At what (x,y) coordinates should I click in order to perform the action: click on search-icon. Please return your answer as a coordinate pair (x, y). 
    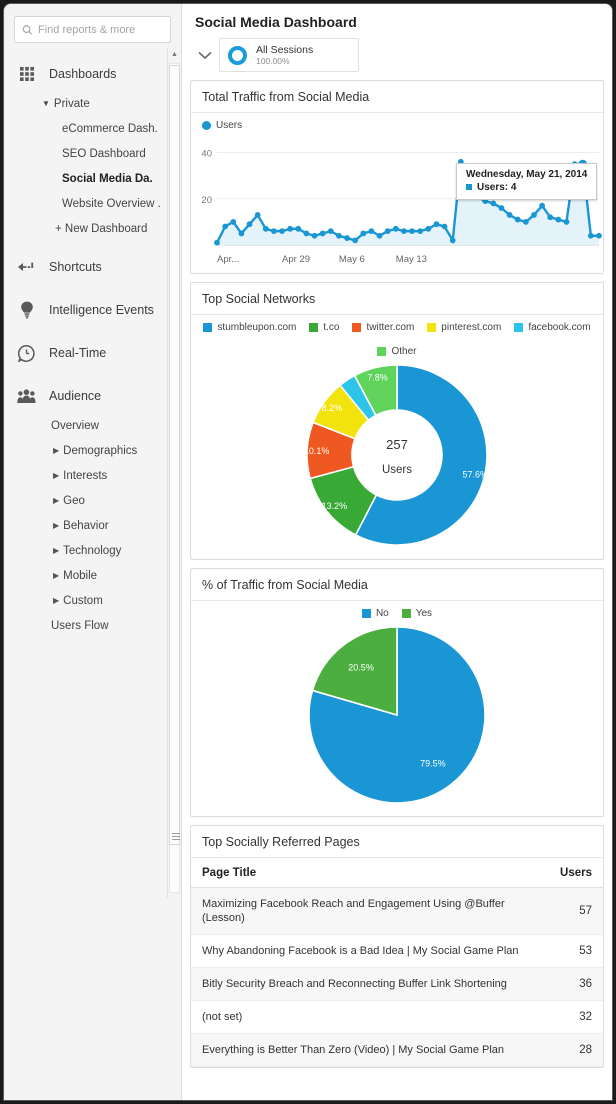
    Looking at the image, I should click on (27, 29).